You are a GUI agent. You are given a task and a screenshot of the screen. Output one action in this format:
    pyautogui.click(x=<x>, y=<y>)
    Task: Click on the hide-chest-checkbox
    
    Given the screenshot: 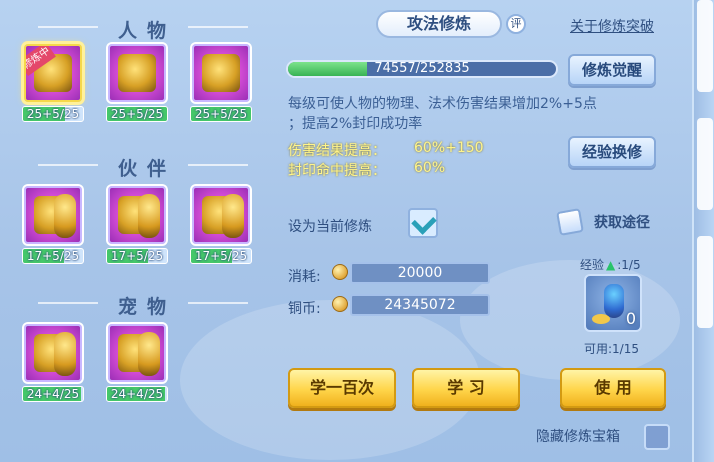 What is the action you would take?
    pyautogui.click(x=657, y=437)
    